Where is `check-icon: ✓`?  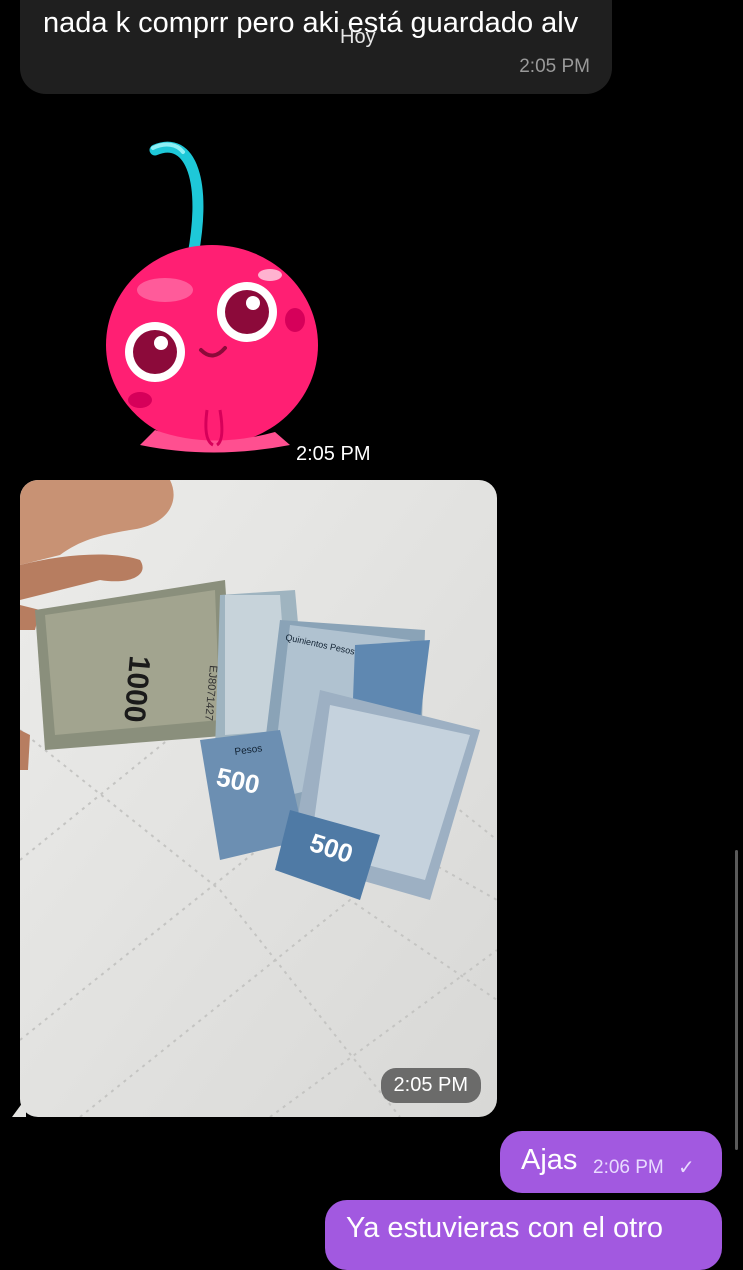
check-icon: ✓ is located at coordinates (686, 1168).